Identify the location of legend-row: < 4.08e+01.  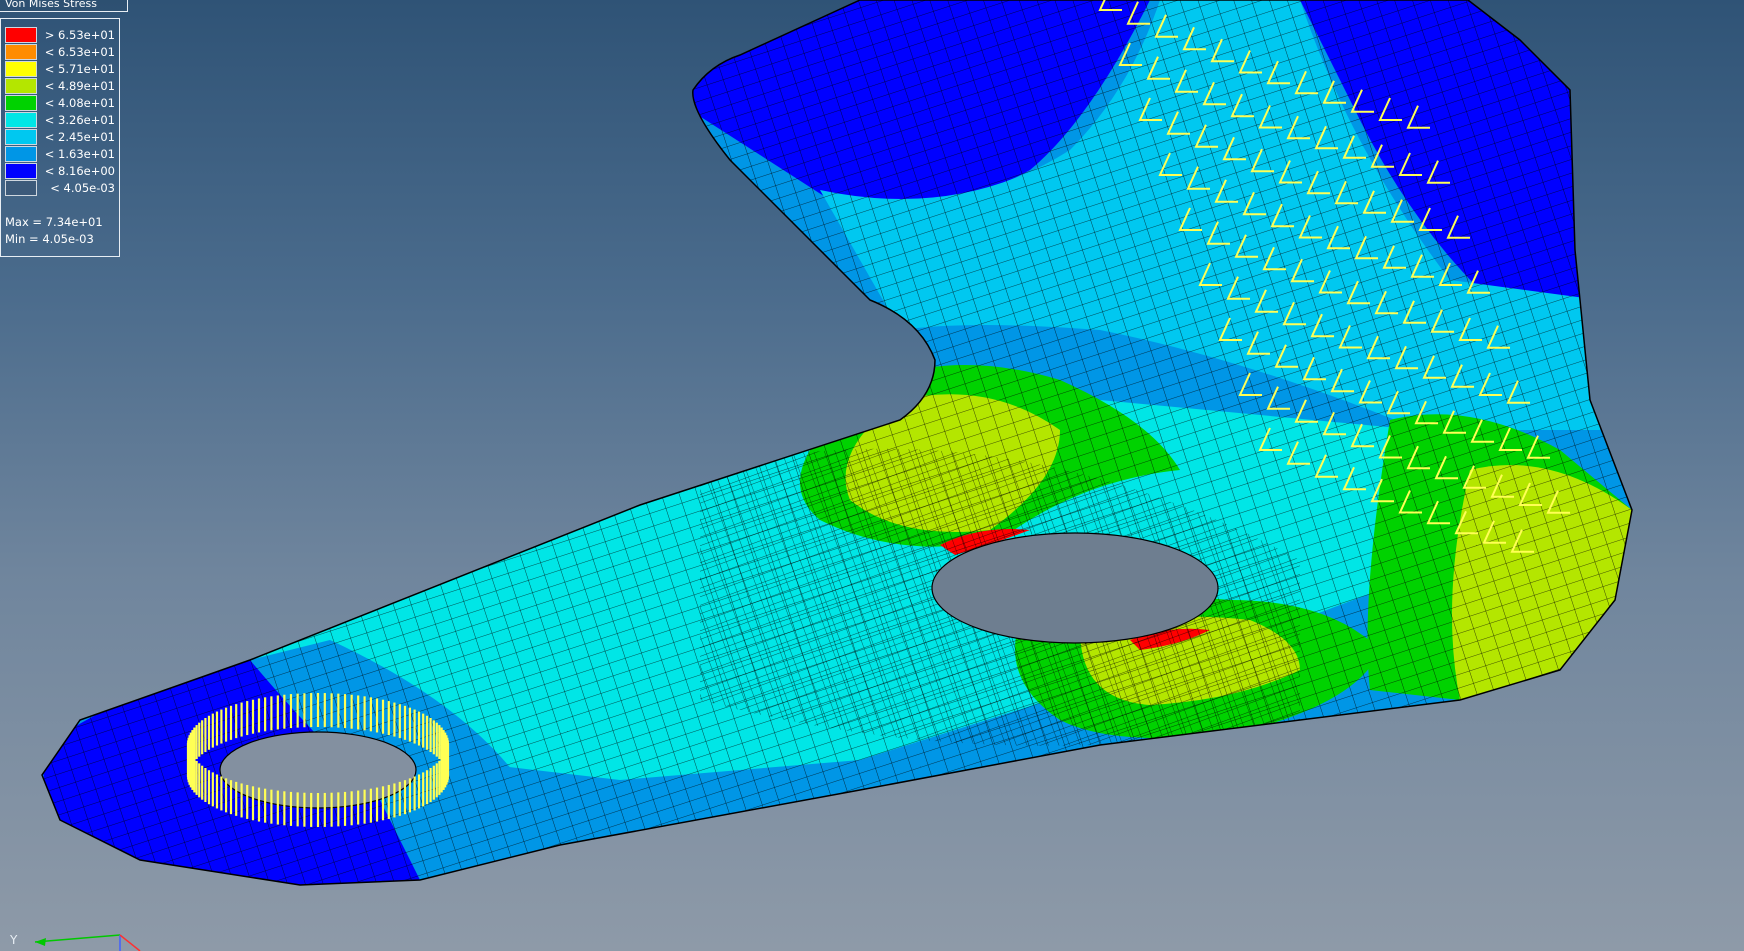
(61, 103).